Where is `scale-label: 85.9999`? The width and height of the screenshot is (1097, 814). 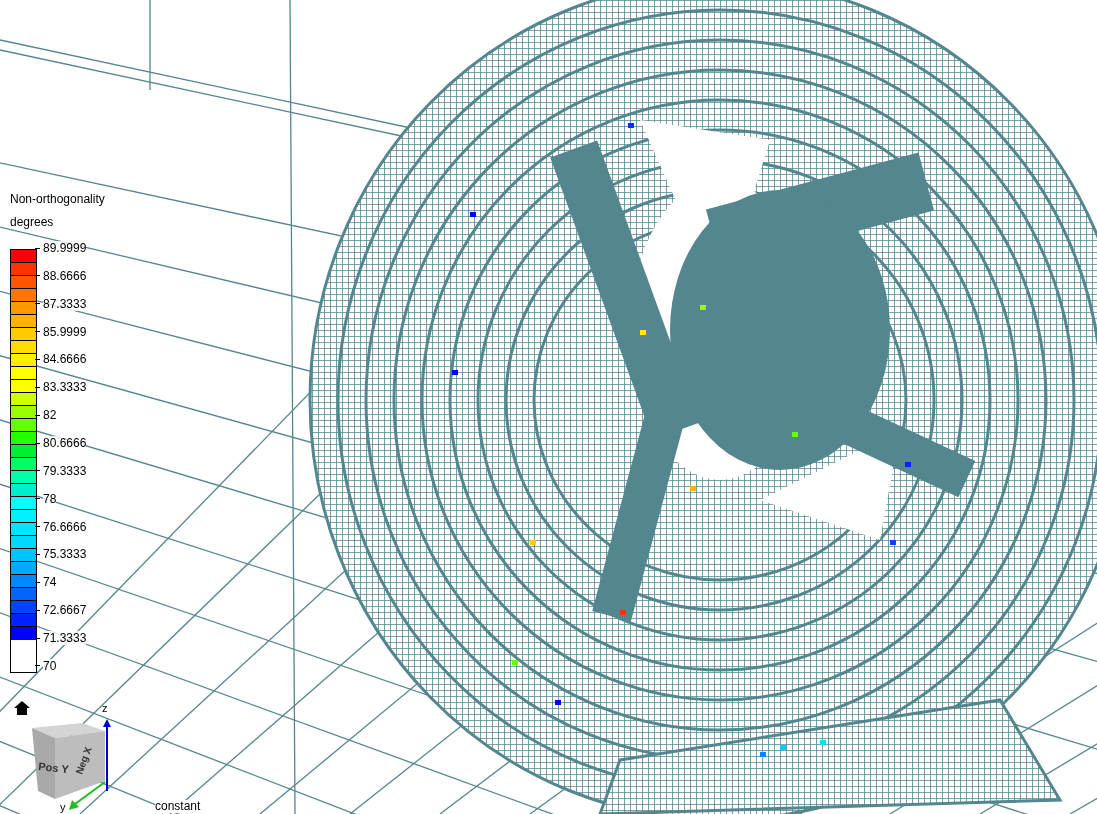 scale-label: 85.9999 is located at coordinates (65, 331).